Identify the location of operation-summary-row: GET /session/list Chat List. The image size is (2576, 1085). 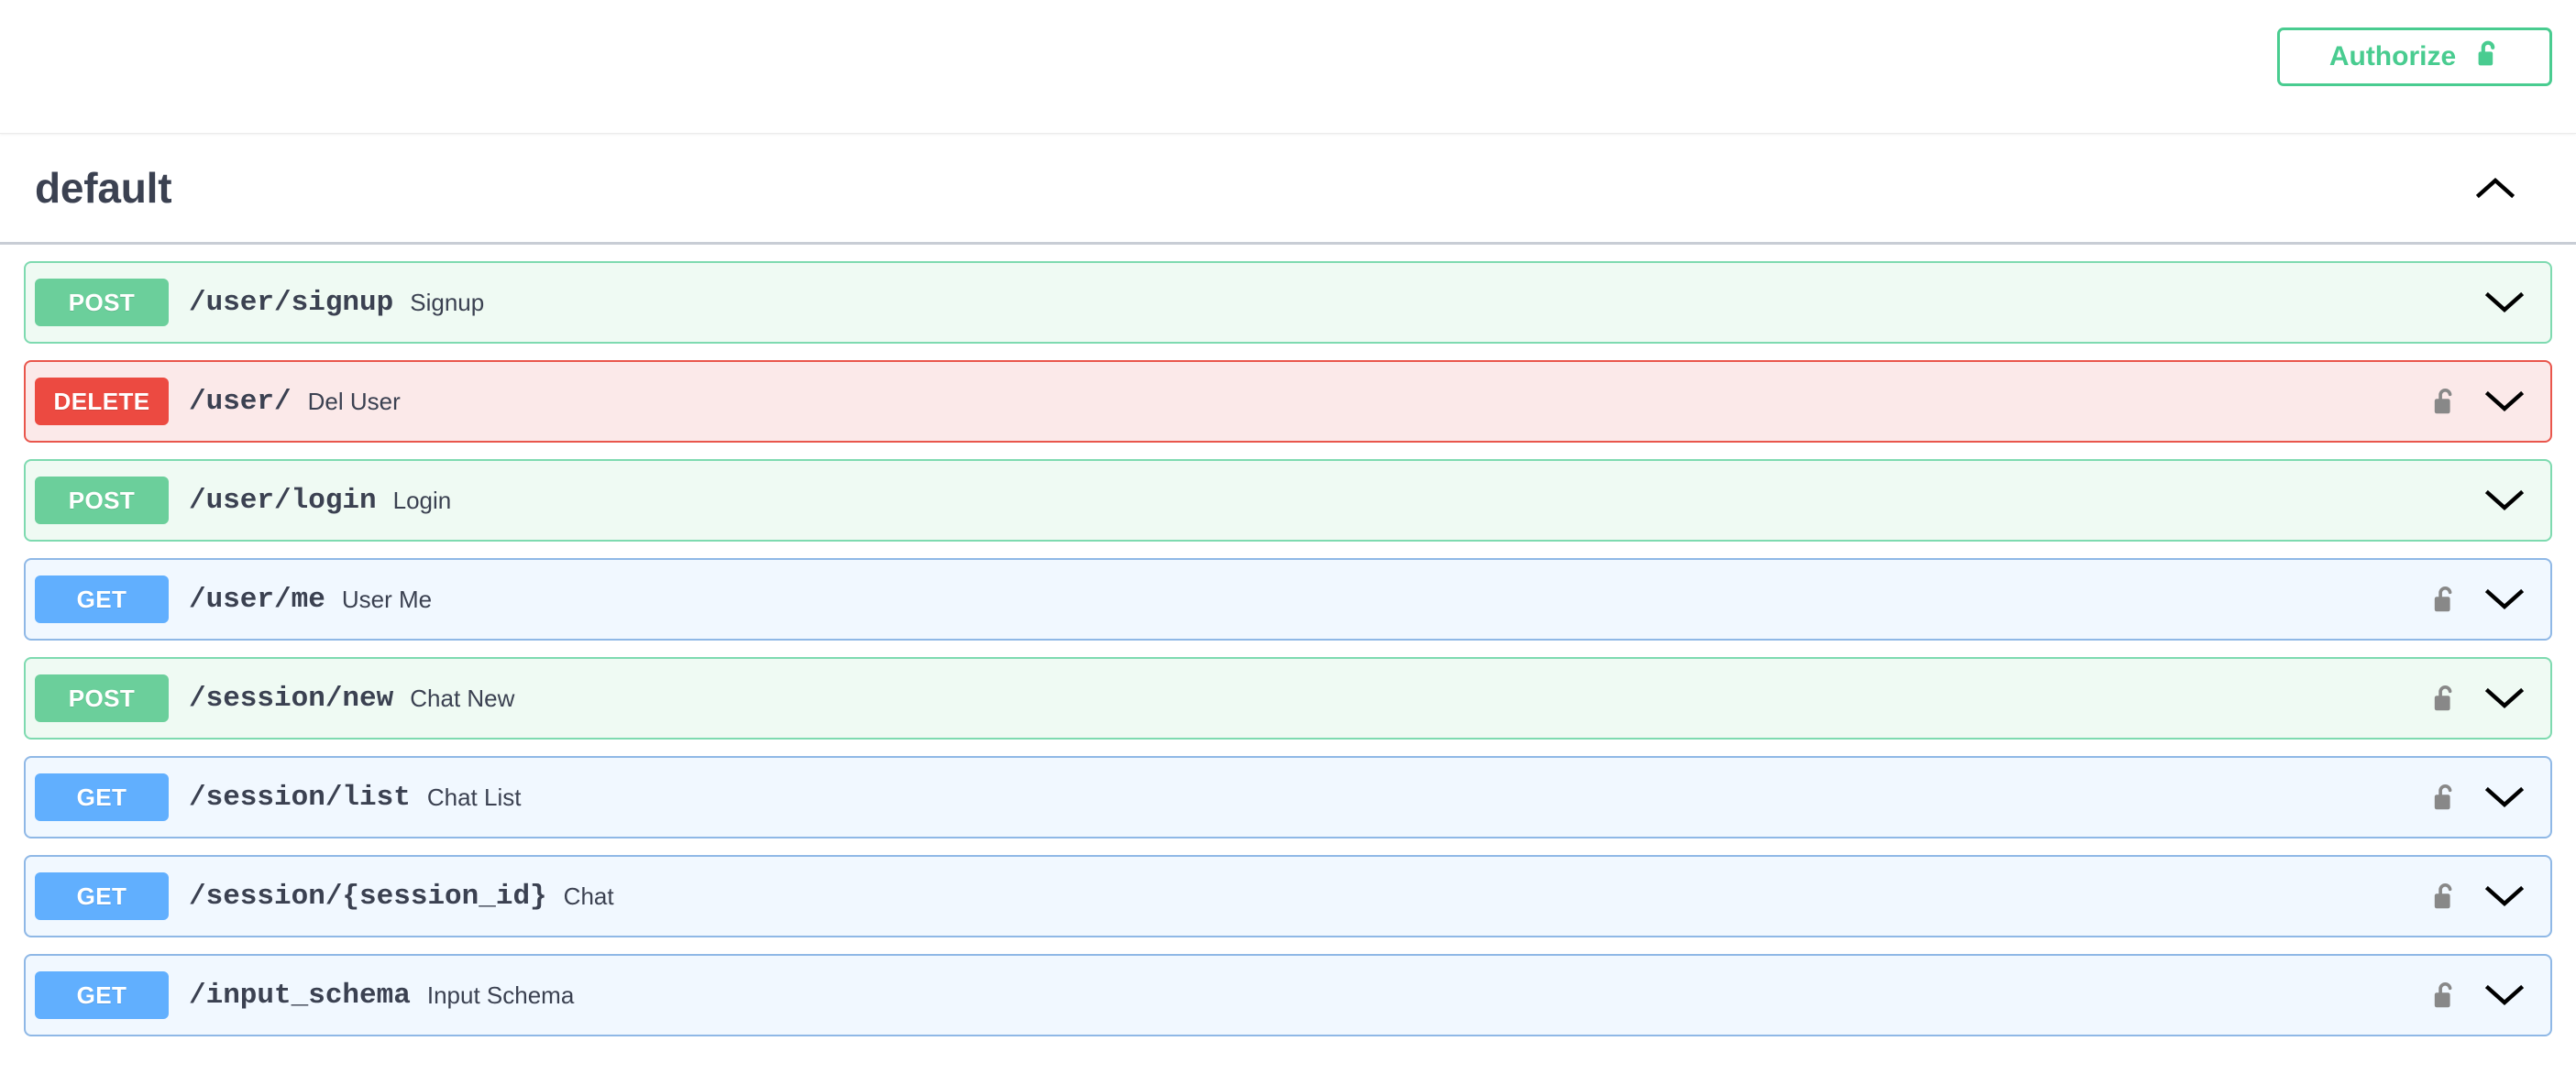
(1288, 797).